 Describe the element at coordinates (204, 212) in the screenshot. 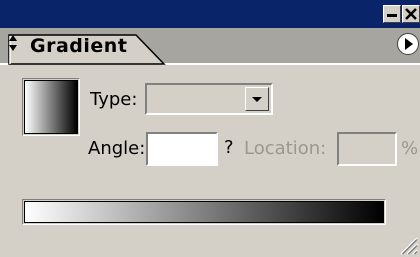

I see `gradient-ramp` at that location.